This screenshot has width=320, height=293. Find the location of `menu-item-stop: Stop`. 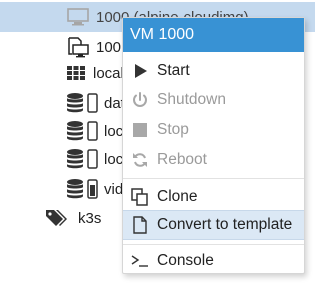

menu-item-stop: Stop is located at coordinates (213, 130).